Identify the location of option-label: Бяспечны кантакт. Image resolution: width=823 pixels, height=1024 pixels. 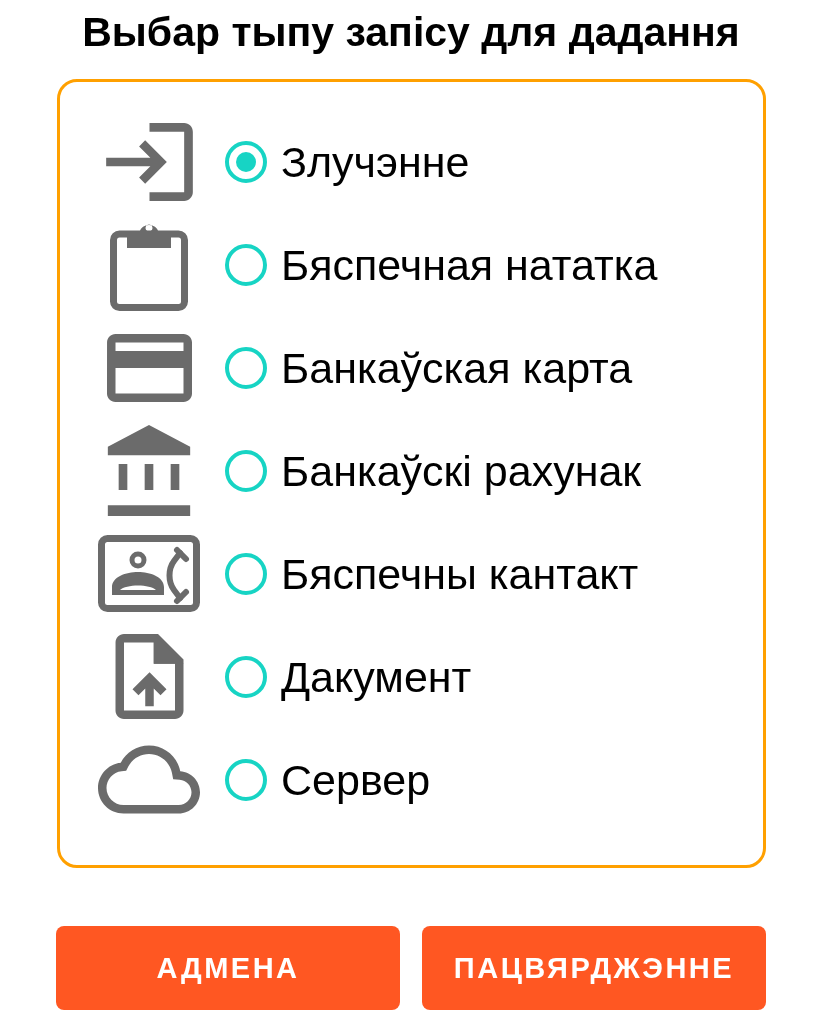
(460, 574).